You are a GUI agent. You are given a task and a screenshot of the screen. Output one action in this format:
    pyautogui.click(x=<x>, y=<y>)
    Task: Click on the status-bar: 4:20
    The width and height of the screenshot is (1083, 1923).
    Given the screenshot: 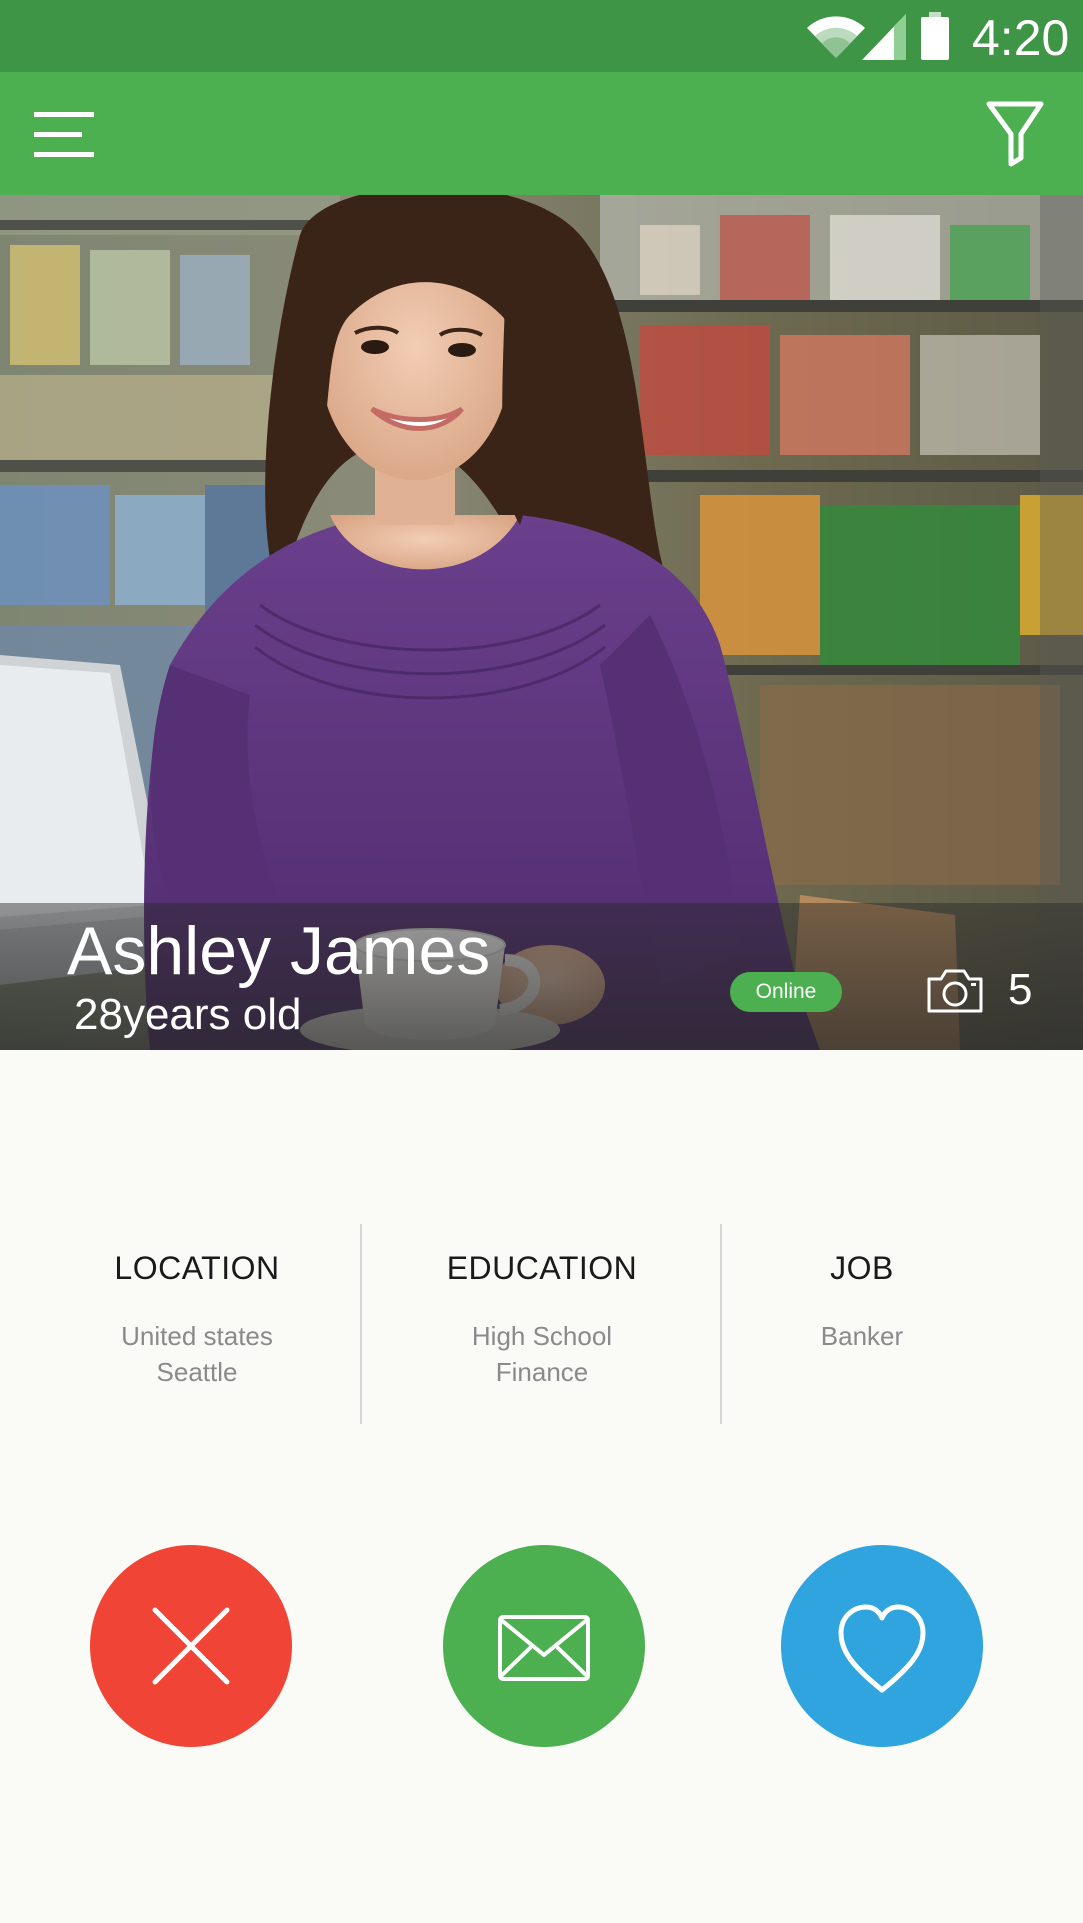 What is the action you would take?
    pyautogui.click(x=541, y=36)
    